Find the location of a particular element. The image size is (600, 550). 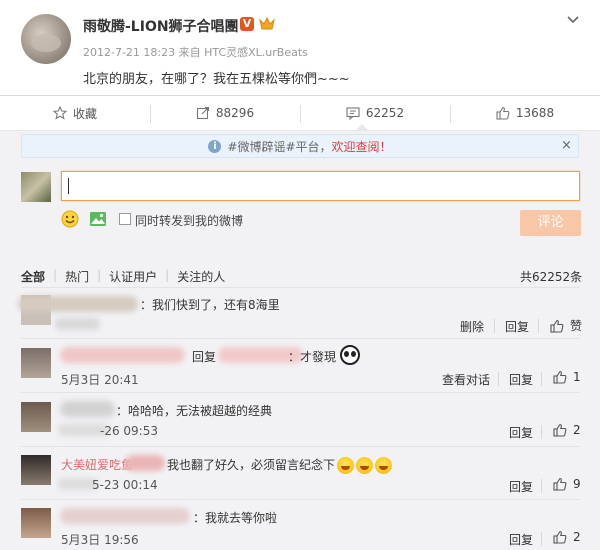

comment-icon is located at coordinates (353, 113).